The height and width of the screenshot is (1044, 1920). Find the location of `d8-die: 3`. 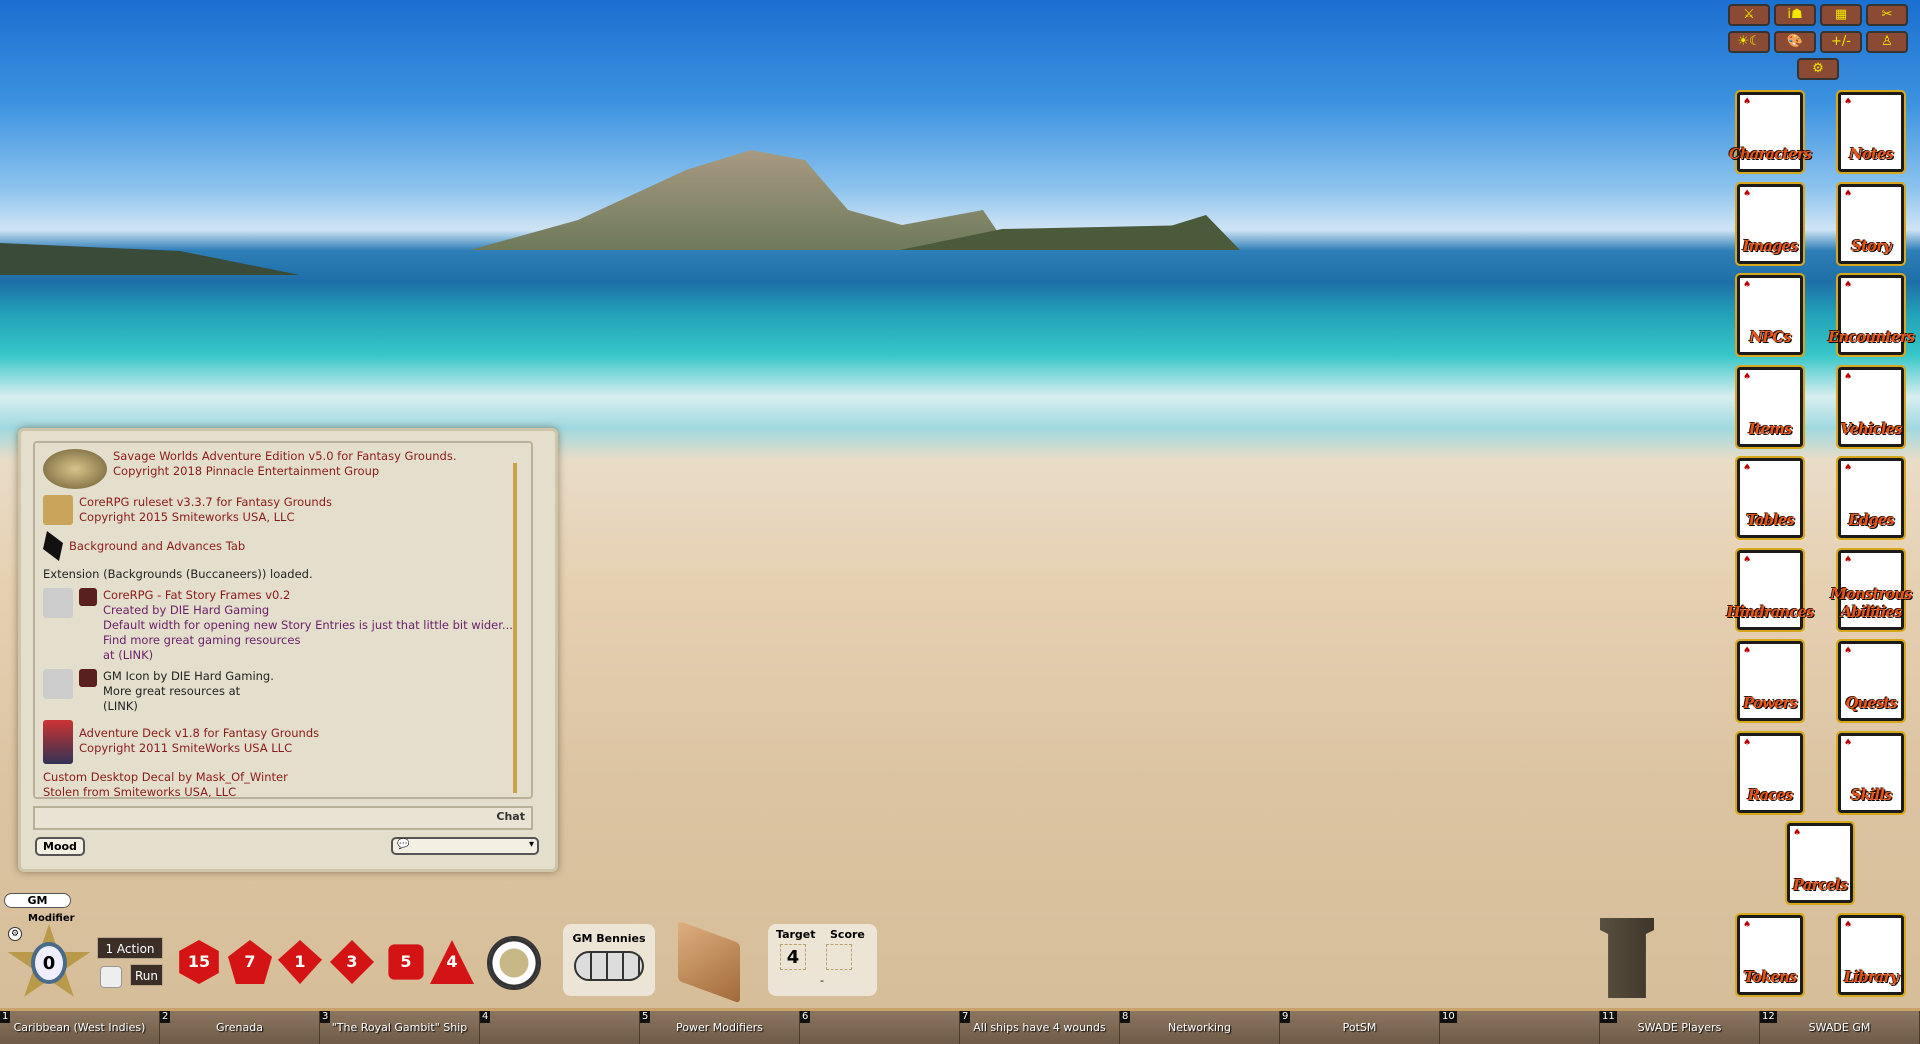

d8-die: 3 is located at coordinates (352, 962).